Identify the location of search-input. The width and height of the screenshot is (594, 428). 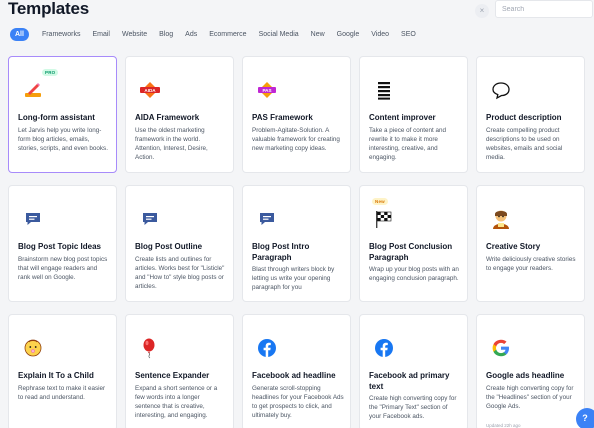
(544, 9).